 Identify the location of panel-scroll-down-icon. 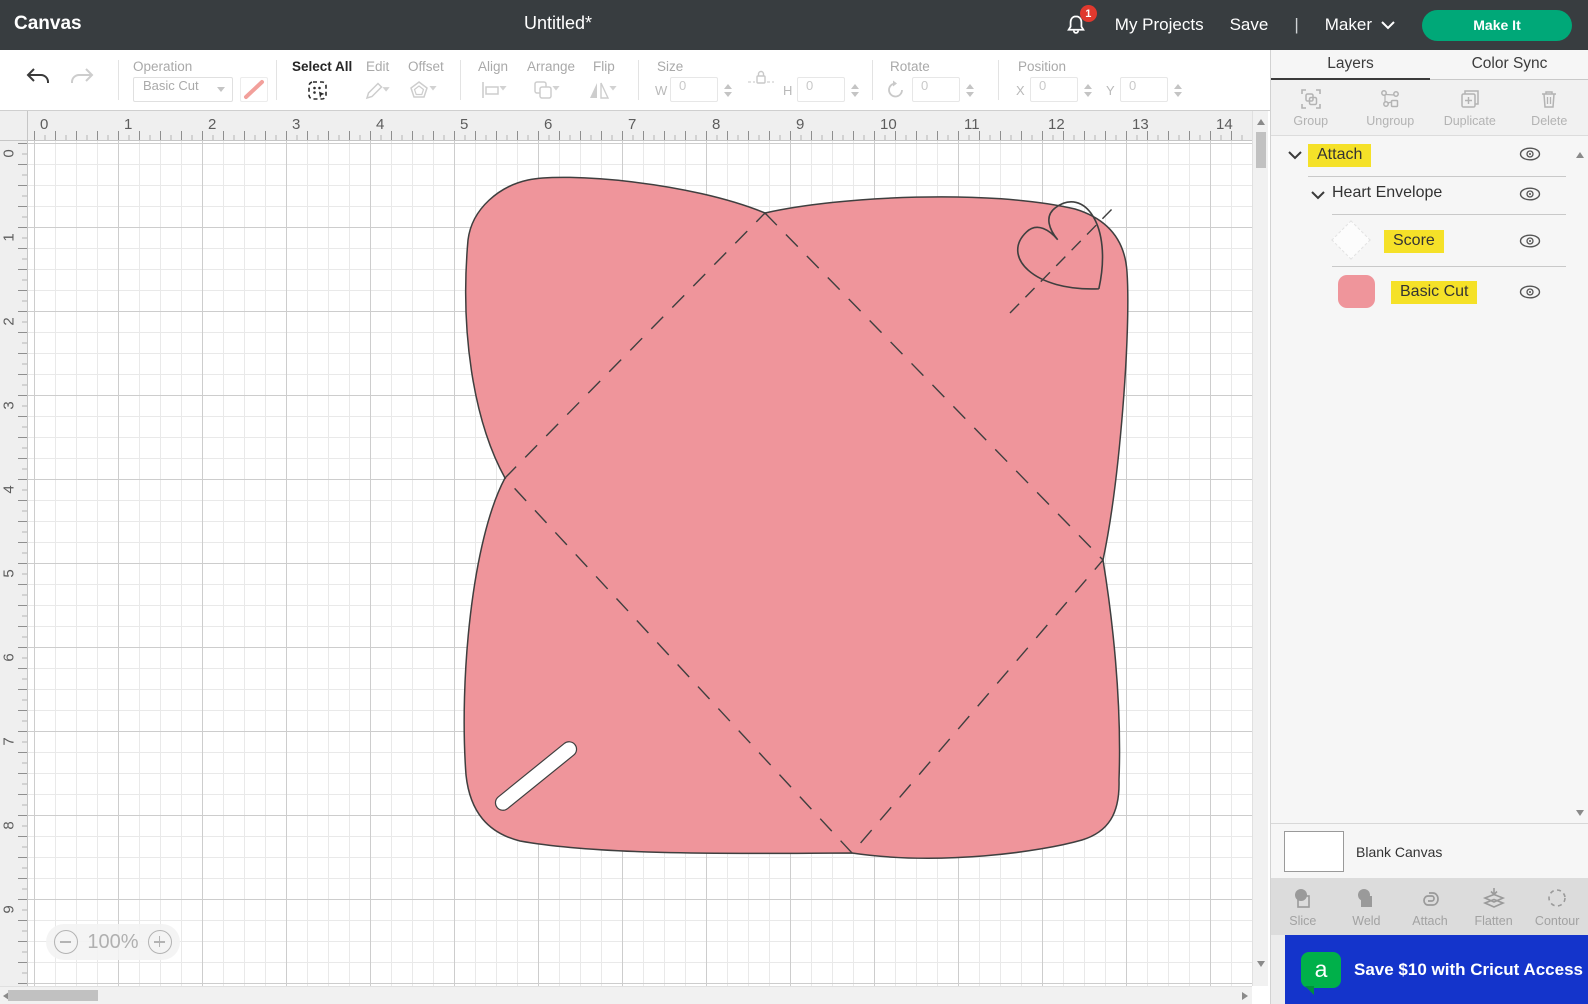
(1580, 813).